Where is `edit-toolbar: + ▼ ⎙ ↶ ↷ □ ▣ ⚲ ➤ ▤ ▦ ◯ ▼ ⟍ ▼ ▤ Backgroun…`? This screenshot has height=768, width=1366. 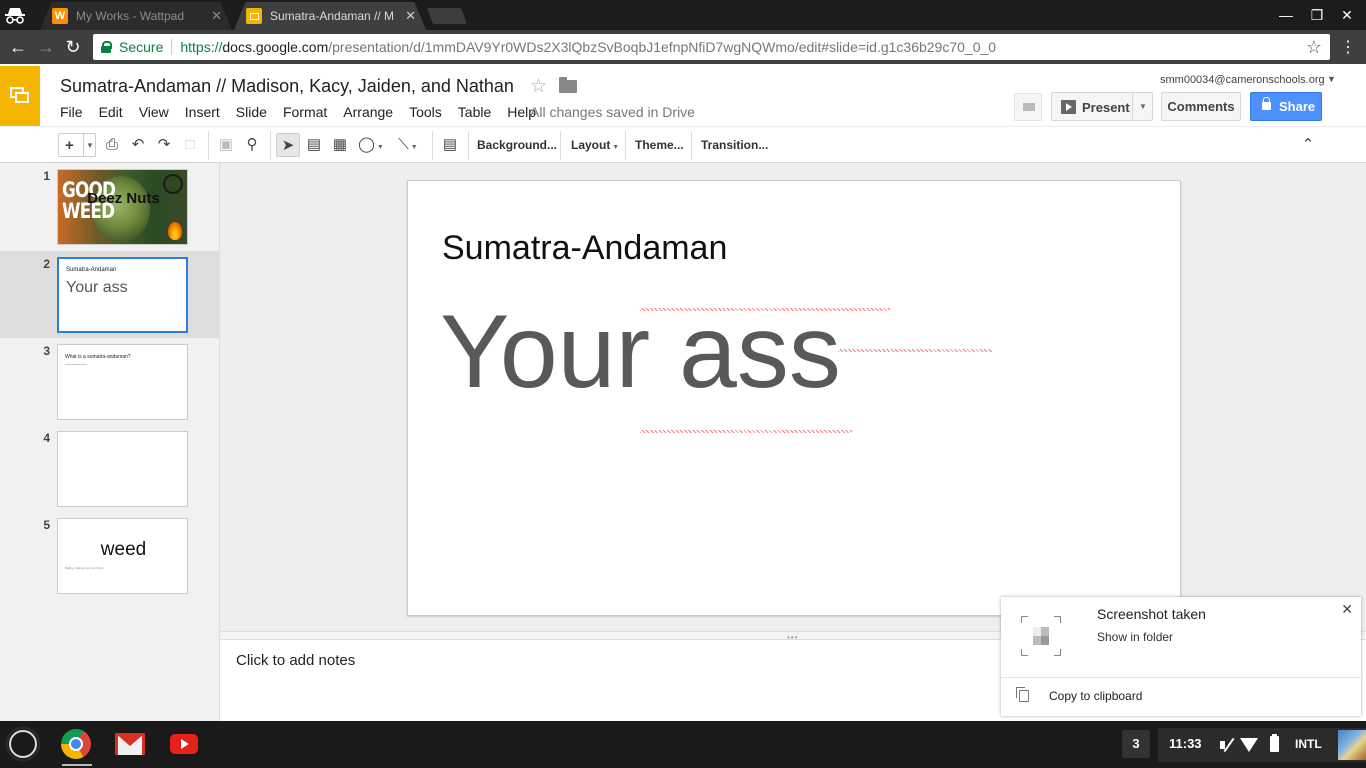
edit-toolbar: + ▼ ⎙ ↶ ↷ □ ▣ ⚲ ➤ ▤ ▦ ◯ ▼ ⟍ ▼ ▤ Backgroun… is located at coordinates (683, 144).